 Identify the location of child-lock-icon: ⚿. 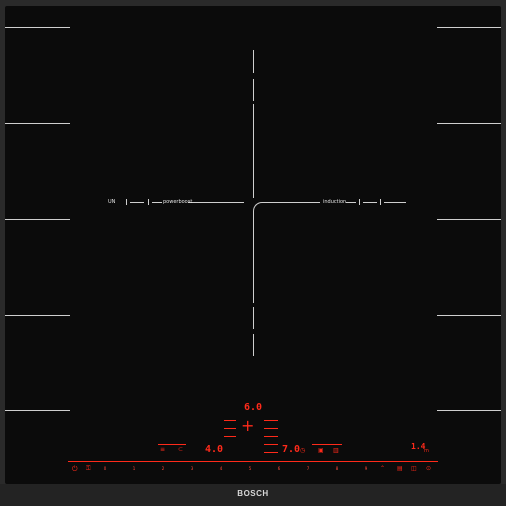
(88, 469).